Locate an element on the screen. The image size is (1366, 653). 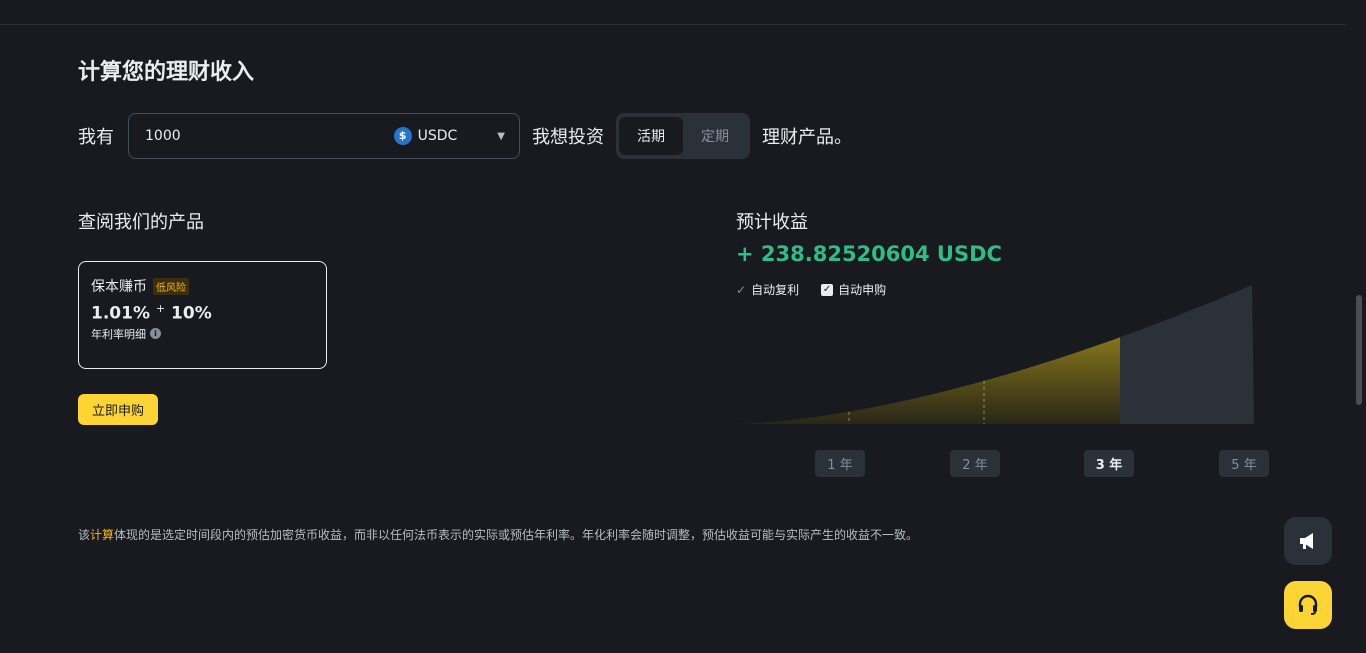
suffix-label: 理财产品。 is located at coordinates (807, 137).